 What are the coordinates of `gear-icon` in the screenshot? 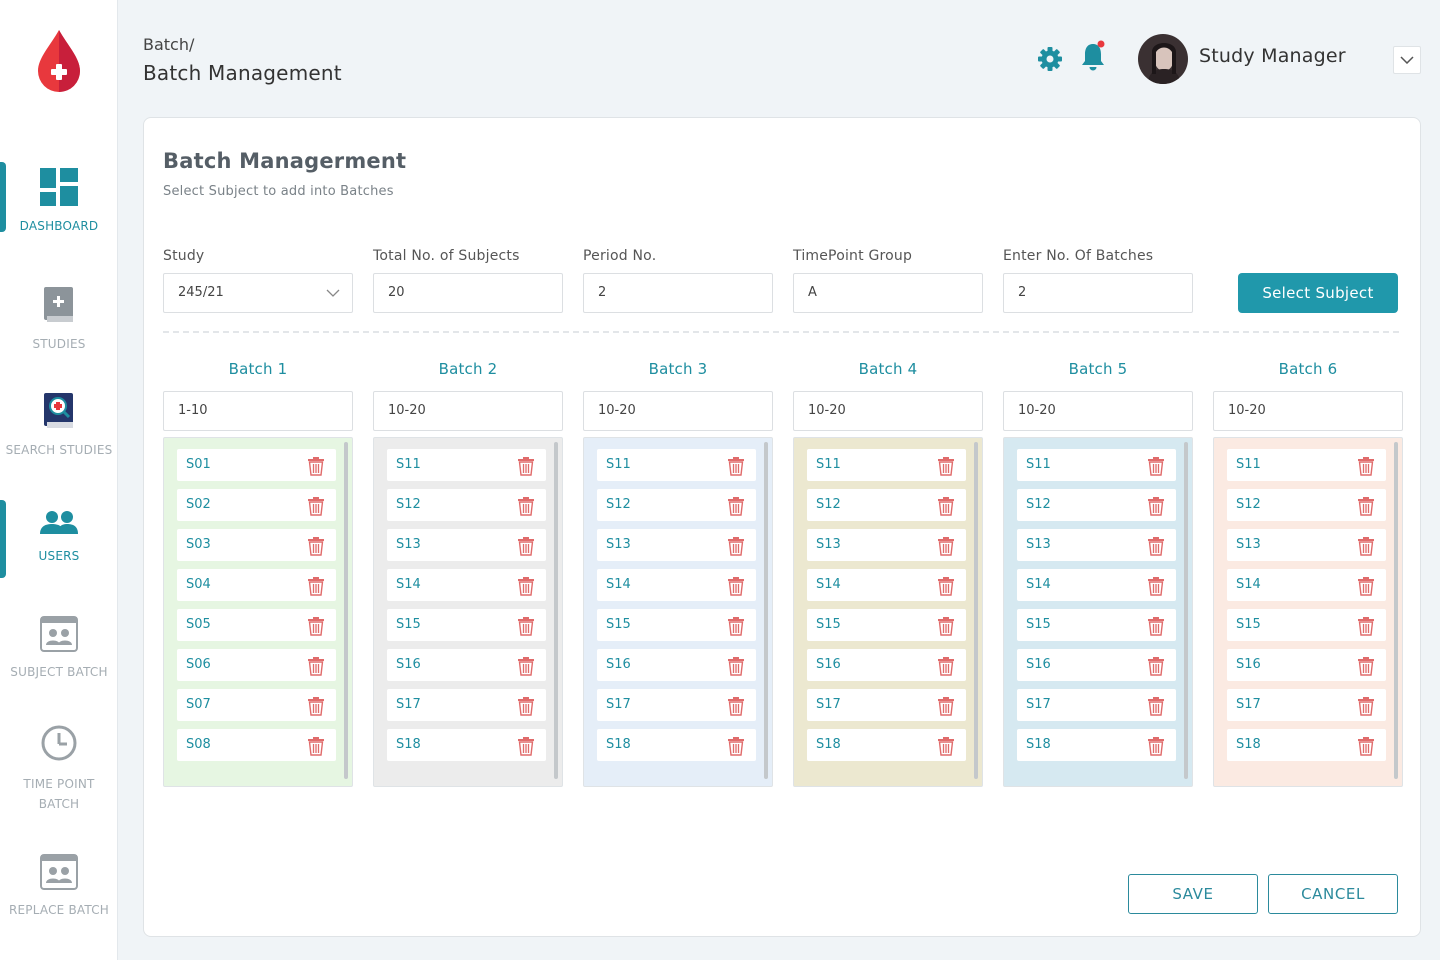 It's located at (1050, 59).